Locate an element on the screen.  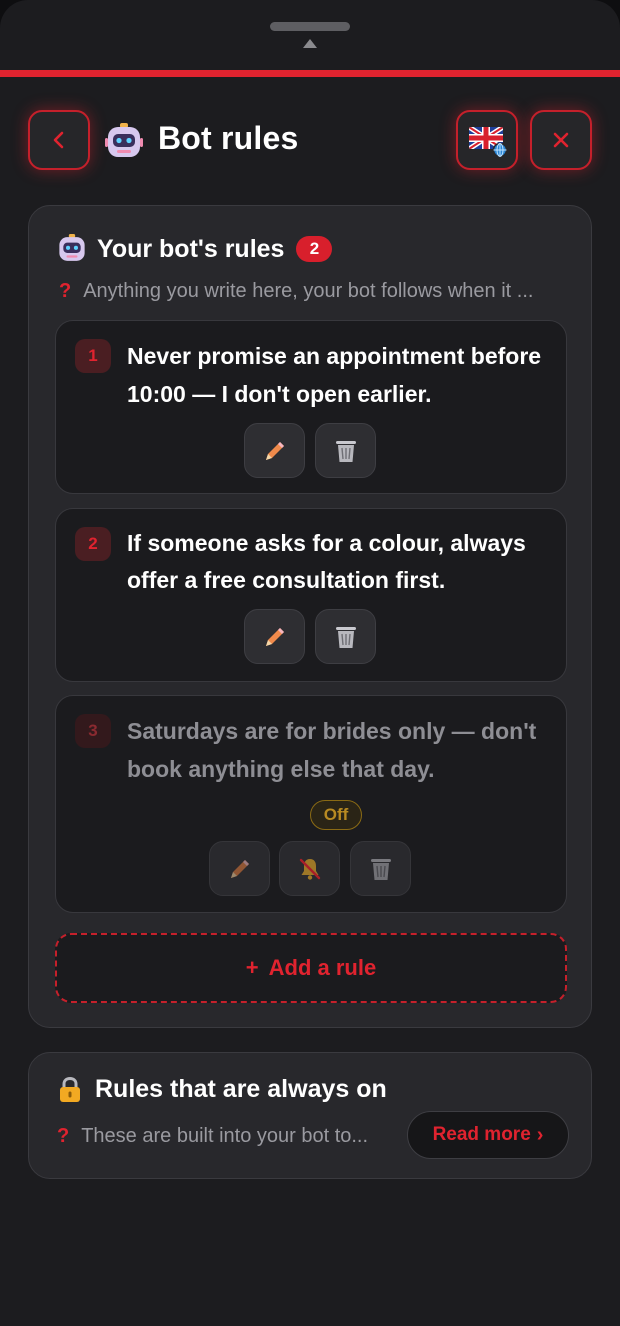
rules-heading: Your bot's rules 2 is located at coordinates (195, 249).